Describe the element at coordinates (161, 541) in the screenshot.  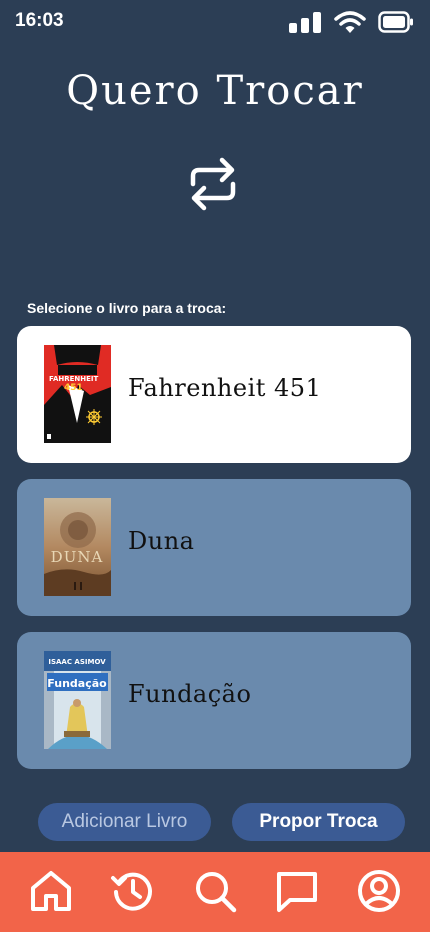
I see `book-title: Duna` at that location.